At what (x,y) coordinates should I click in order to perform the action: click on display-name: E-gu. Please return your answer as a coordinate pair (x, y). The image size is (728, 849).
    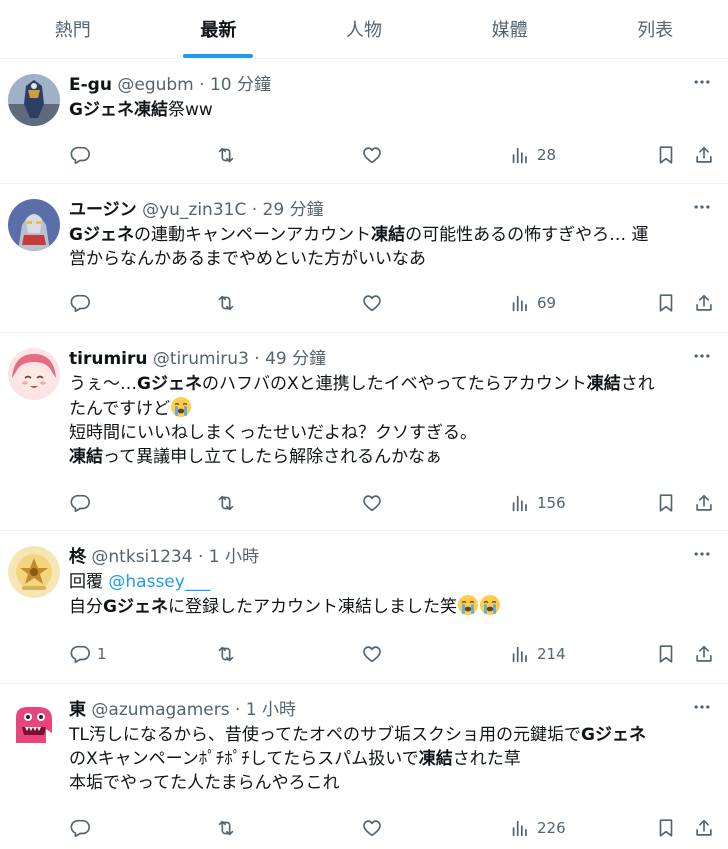
    Looking at the image, I should click on (90, 85).